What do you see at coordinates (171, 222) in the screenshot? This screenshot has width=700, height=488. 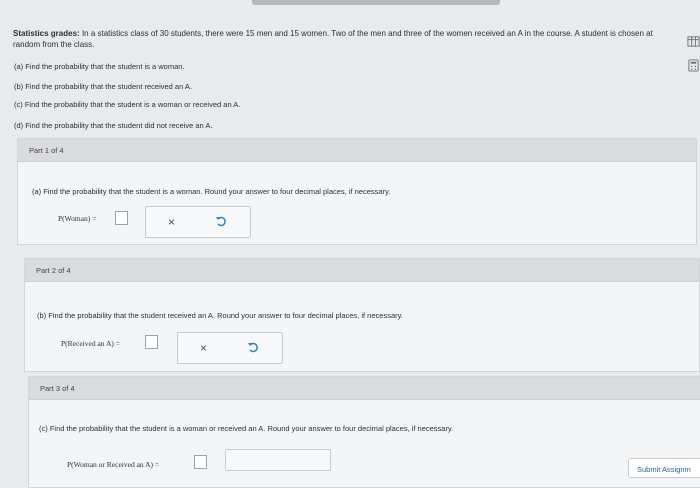 I see `part-1-clear-button: ×` at bounding box center [171, 222].